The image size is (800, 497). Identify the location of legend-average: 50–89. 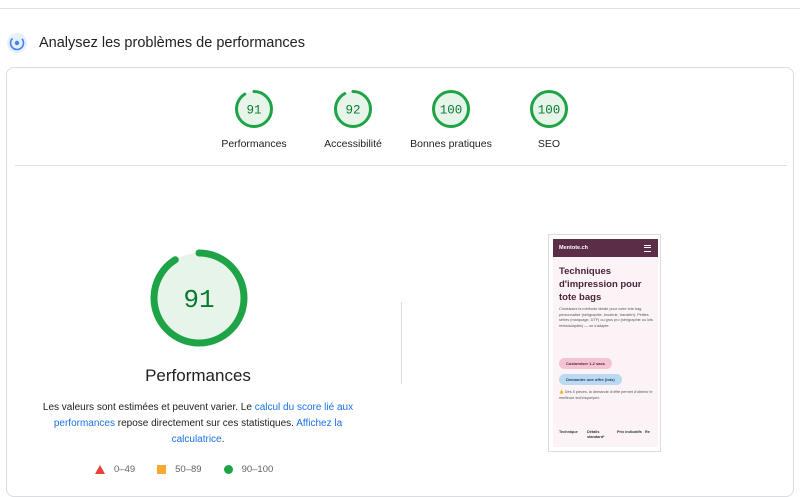
(179, 469).